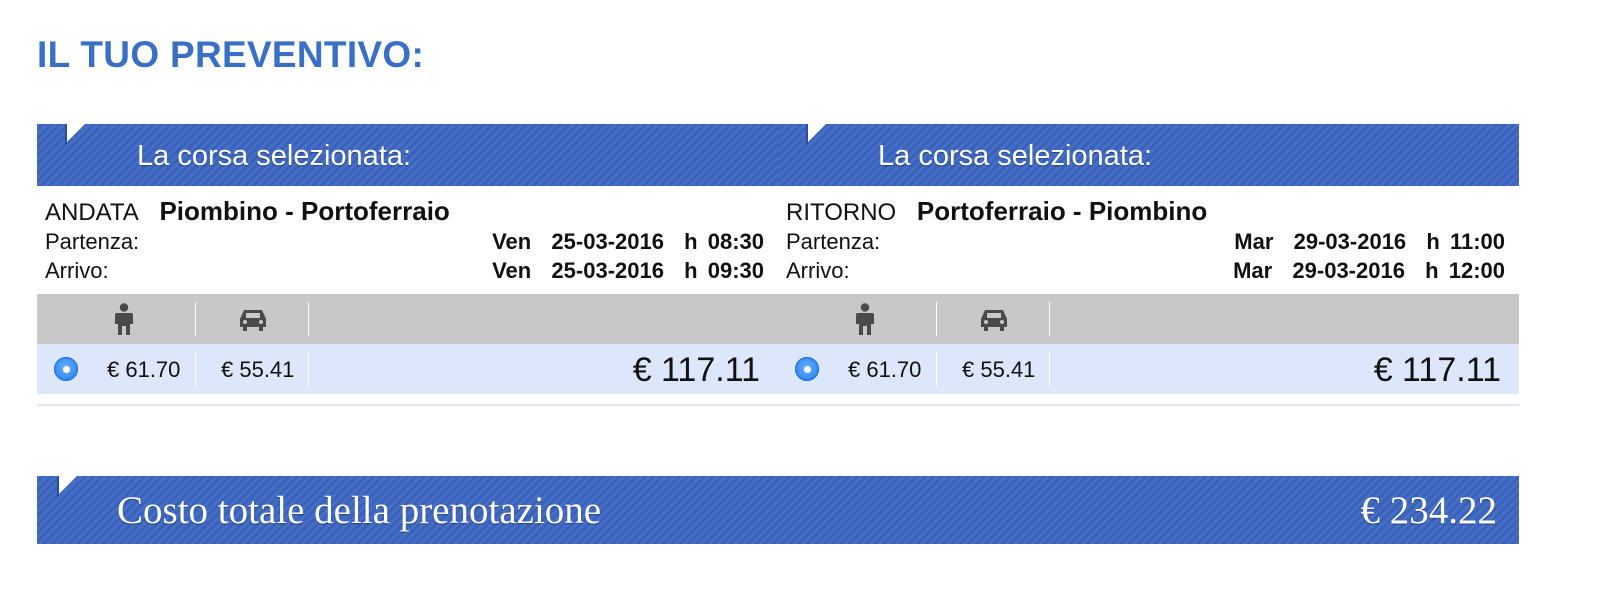 This screenshot has height=604, width=1608. Describe the element at coordinates (778, 510) in the screenshot. I see `booking-total-band: Costo totale della prenotazione € 234.22` at that location.